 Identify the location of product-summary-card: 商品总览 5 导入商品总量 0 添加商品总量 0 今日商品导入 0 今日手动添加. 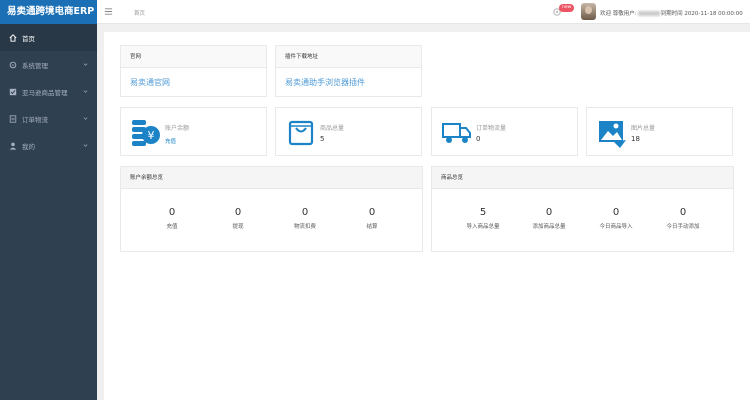
(582, 209).